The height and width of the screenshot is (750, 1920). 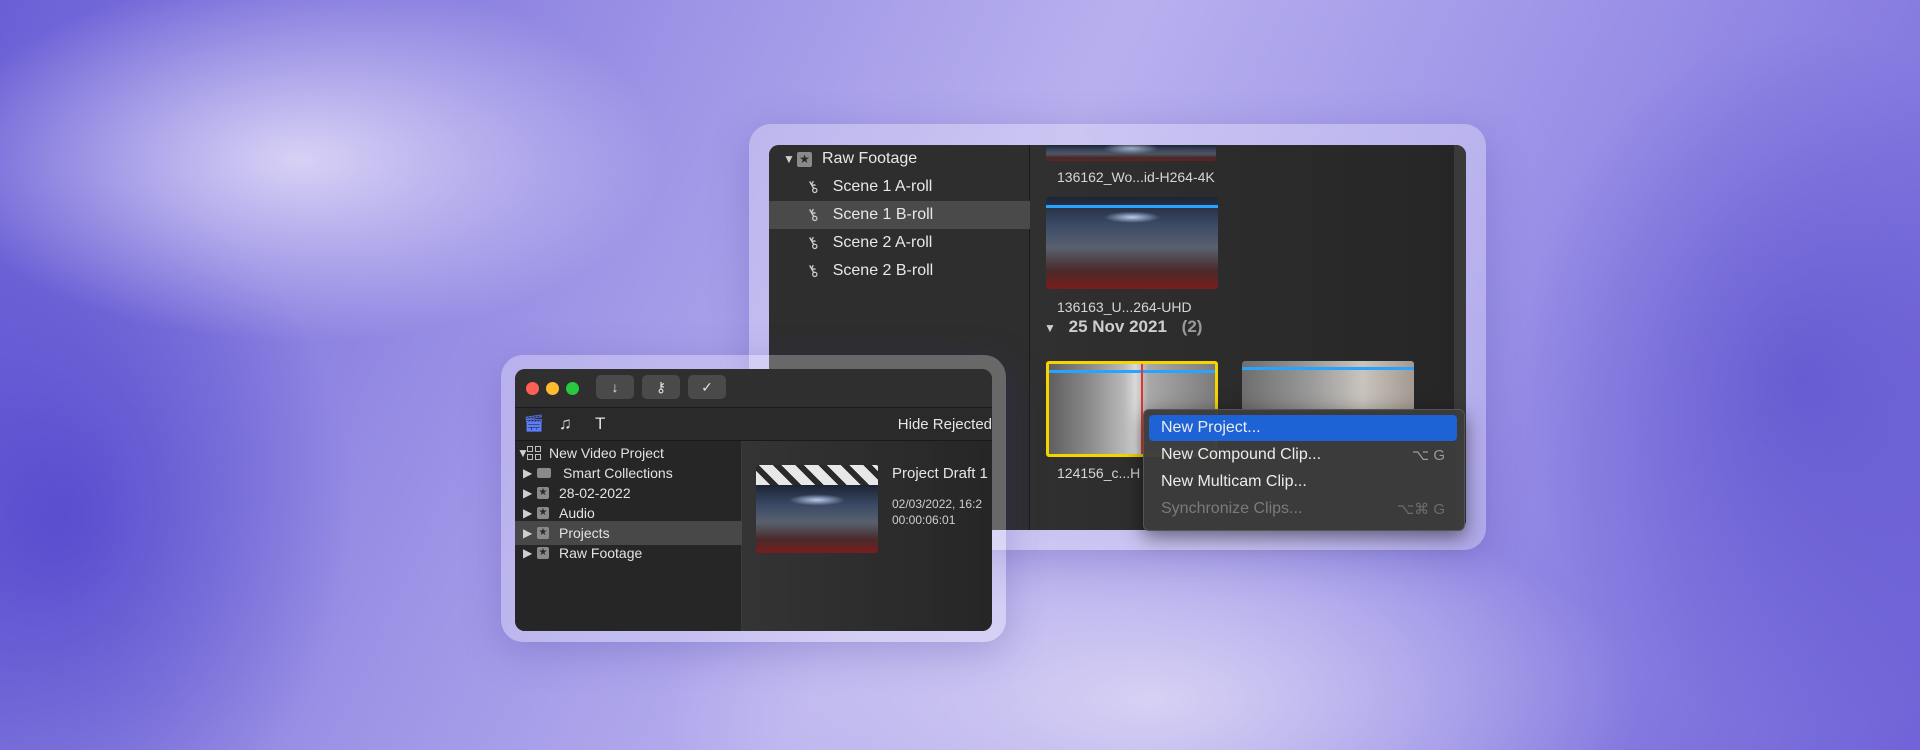 I want to click on libraries-clapper-icon: 🎬︎, so click(x=534, y=424).